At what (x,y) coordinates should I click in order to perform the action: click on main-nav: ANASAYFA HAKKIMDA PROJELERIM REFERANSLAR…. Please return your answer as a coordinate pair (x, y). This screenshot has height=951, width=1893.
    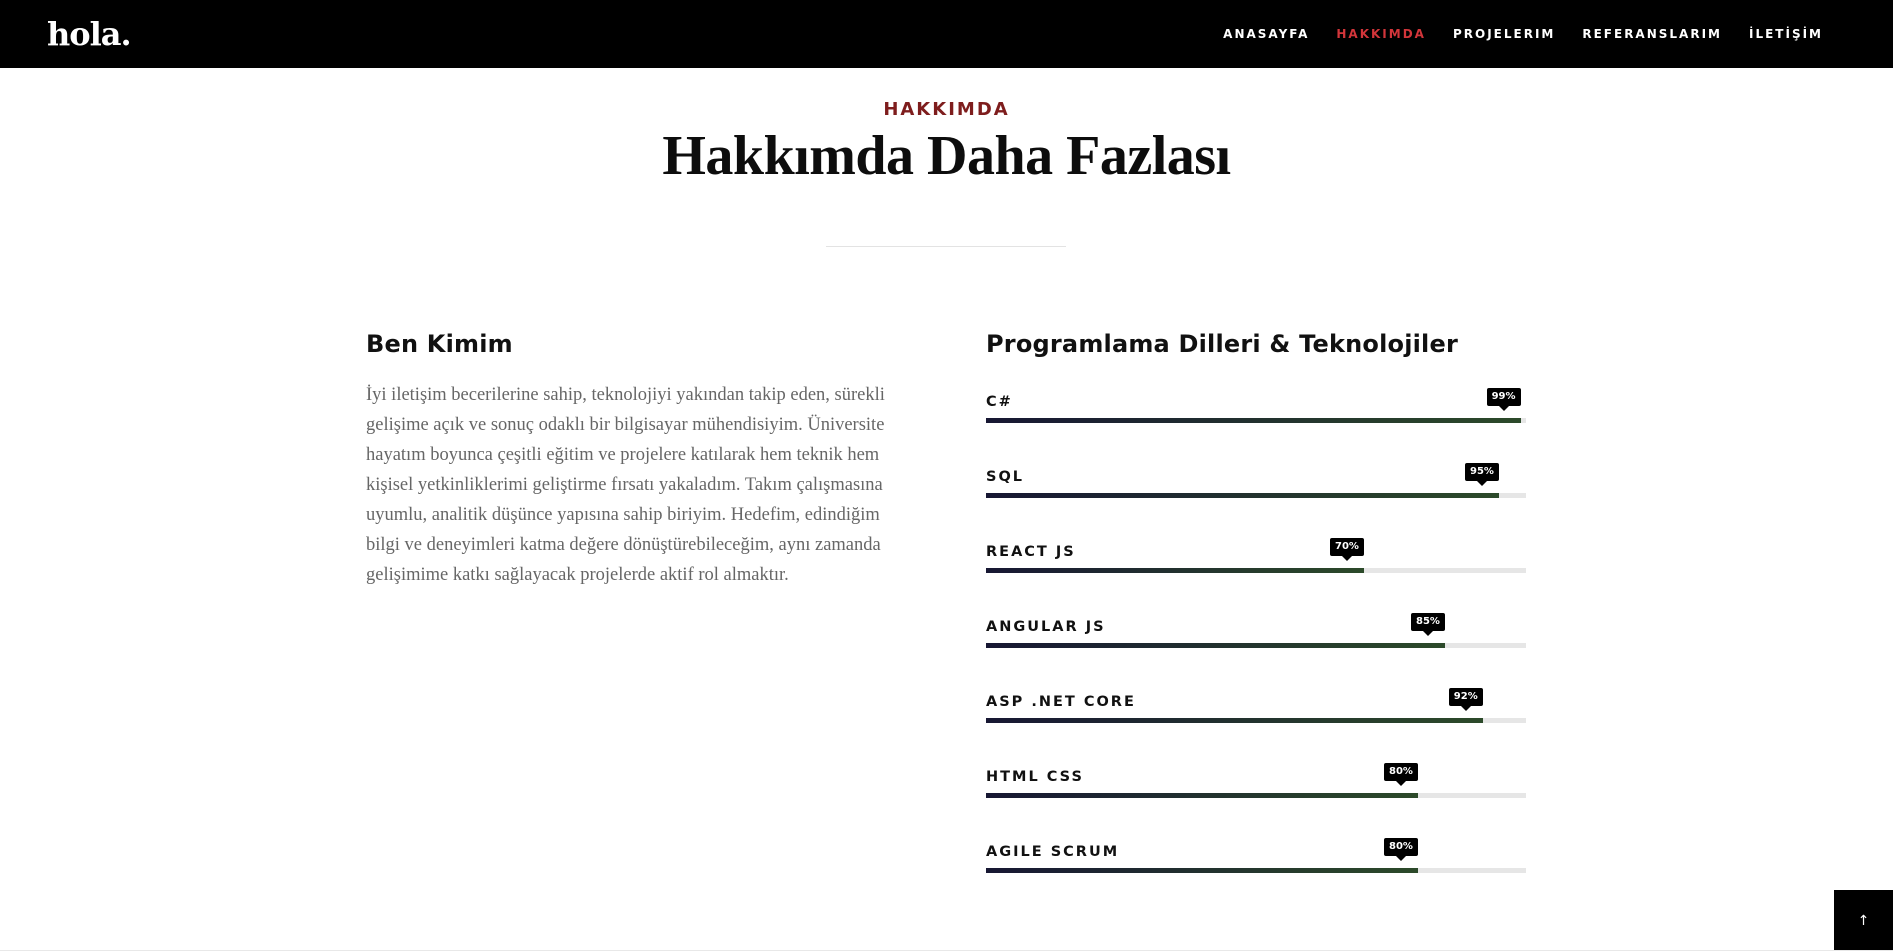
    Looking at the image, I should click on (1523, 34).